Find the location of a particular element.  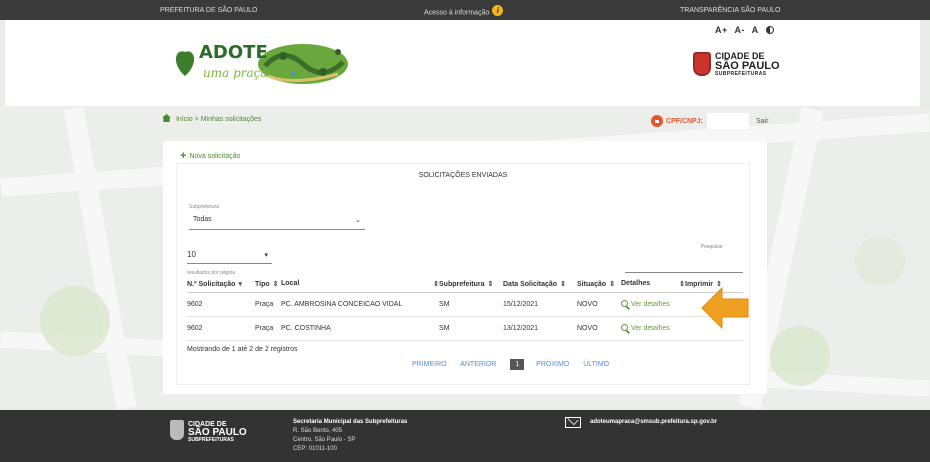

city-logo-line3: SUBPREFEITURAS is located at coordinates (741, 74).